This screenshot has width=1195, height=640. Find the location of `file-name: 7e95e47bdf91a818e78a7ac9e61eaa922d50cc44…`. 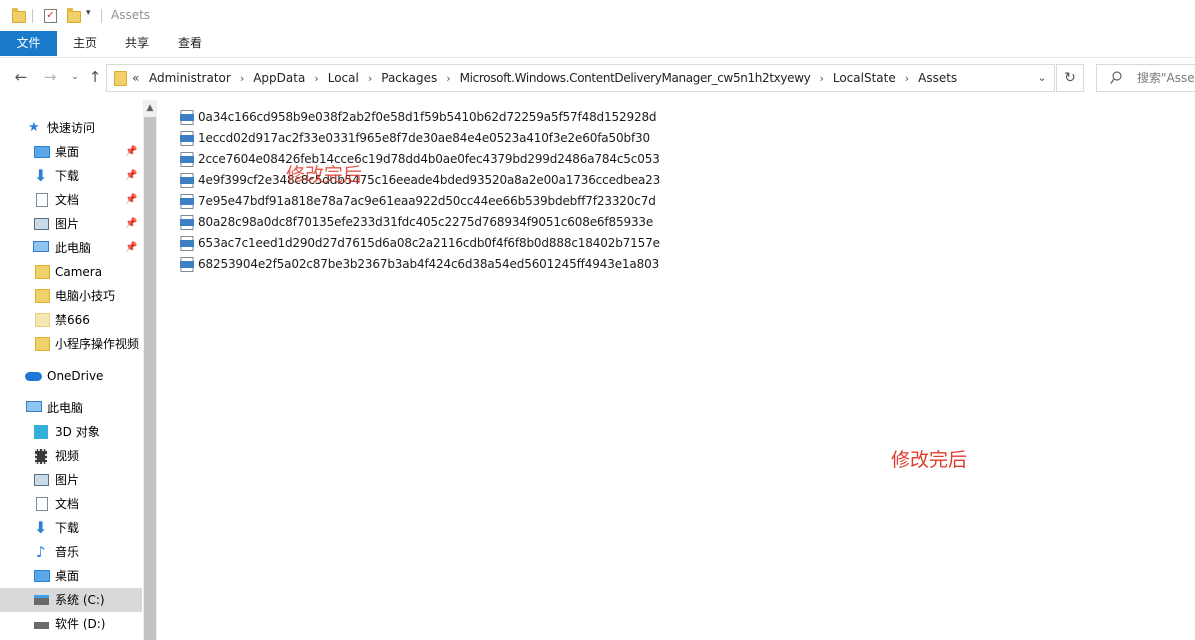

file-name: 7e95e47bdf91a818e78a7ac9e61eaa922d50cc44… is located at coordinates (427, 201).